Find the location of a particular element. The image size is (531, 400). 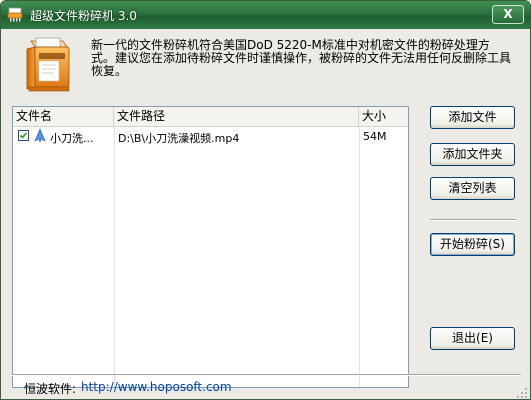

clear-list-button: 清空列表 is located at coordinates (472, 188).